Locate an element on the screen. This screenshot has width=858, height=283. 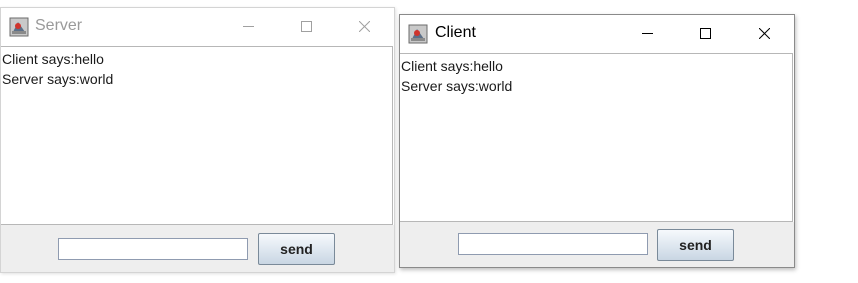
client-titlebar: Client is located at coordinates (597, 33).